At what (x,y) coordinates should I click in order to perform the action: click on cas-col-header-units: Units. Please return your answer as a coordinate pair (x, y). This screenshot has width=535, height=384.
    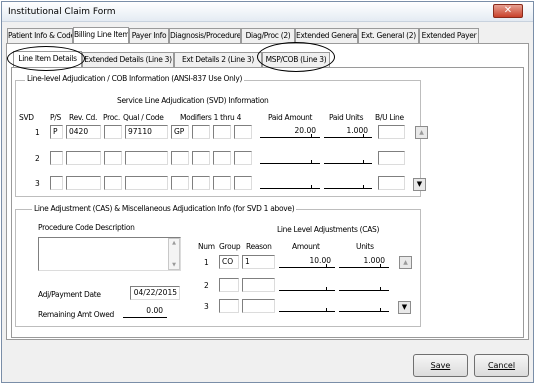
    Looking at the image, I should click on (365, 246).